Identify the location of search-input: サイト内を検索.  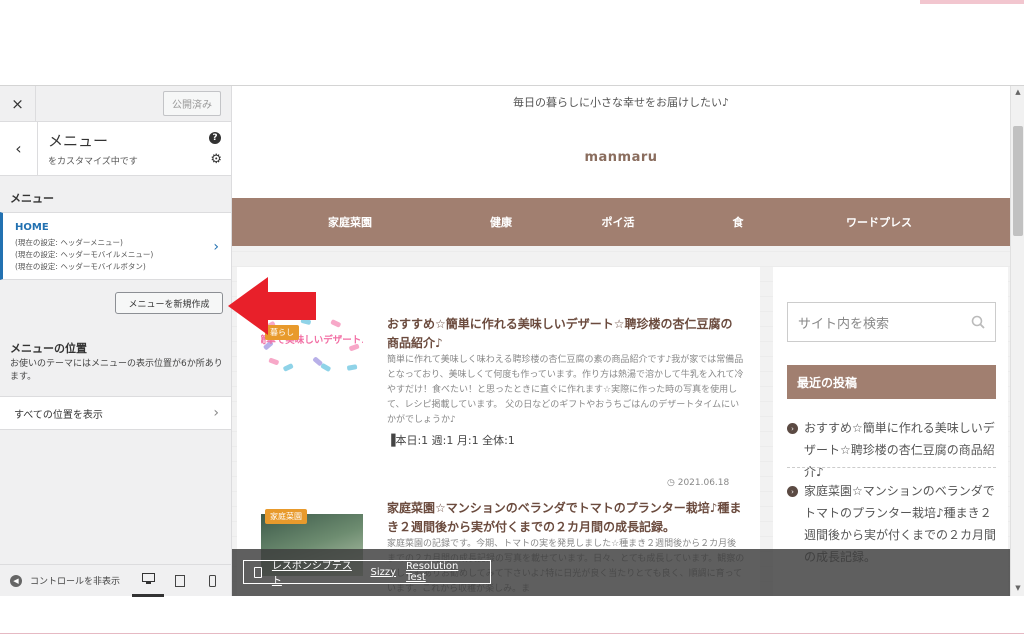
(891, 322).